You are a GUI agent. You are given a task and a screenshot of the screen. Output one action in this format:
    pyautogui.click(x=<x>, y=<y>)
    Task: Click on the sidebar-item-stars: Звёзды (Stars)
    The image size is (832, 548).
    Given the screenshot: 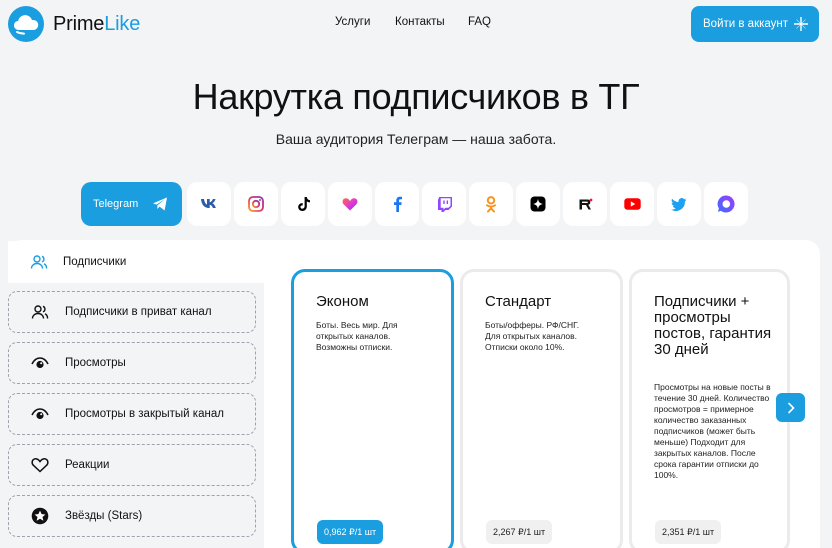 What is the action you would take?
    pyautogui.click(x=132, y=516)
    